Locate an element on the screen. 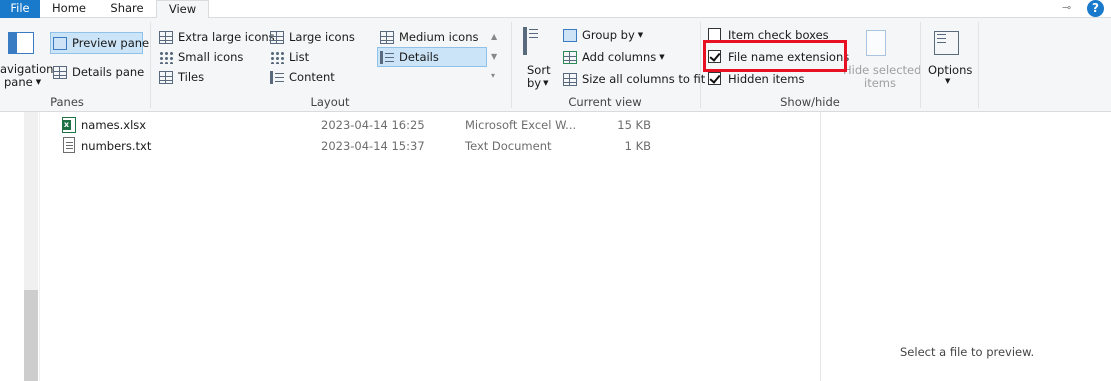  excel-file-icon is located at coordinates (69, 125).